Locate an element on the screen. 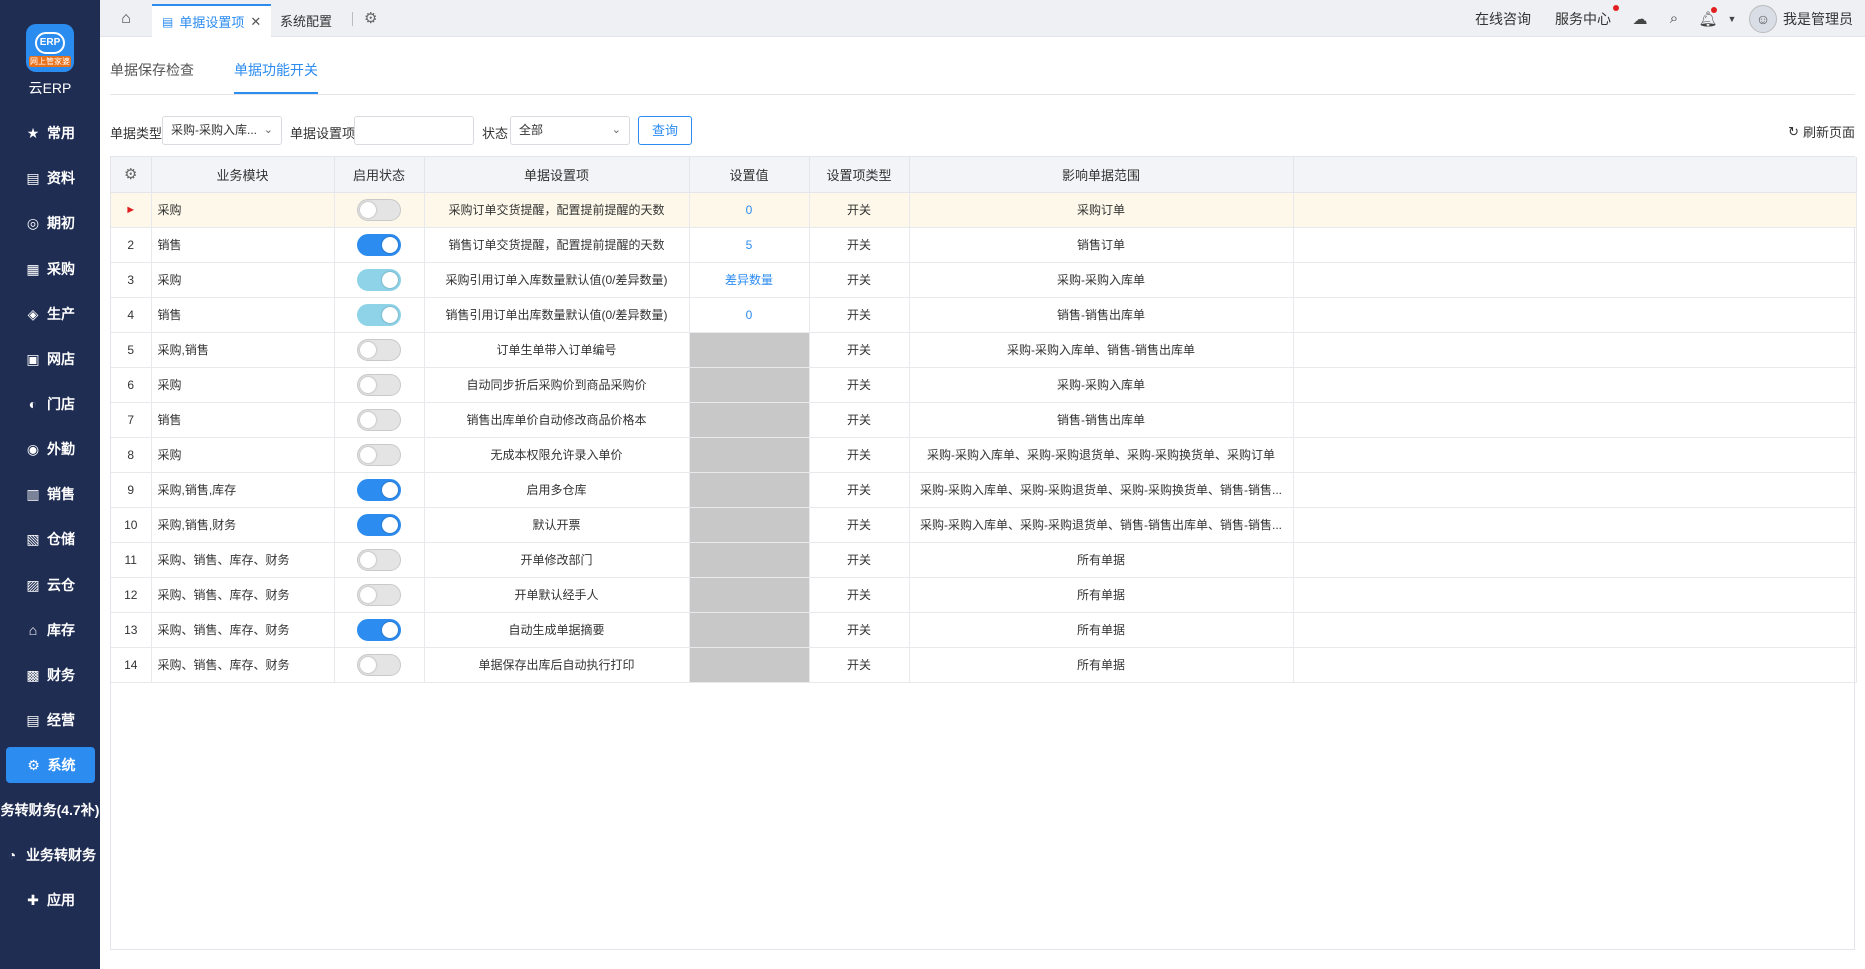 The height and width of the screenshot is (969, 1865). sidebar-item-13: ▤ 经营 is located at coordinates (50, 720).